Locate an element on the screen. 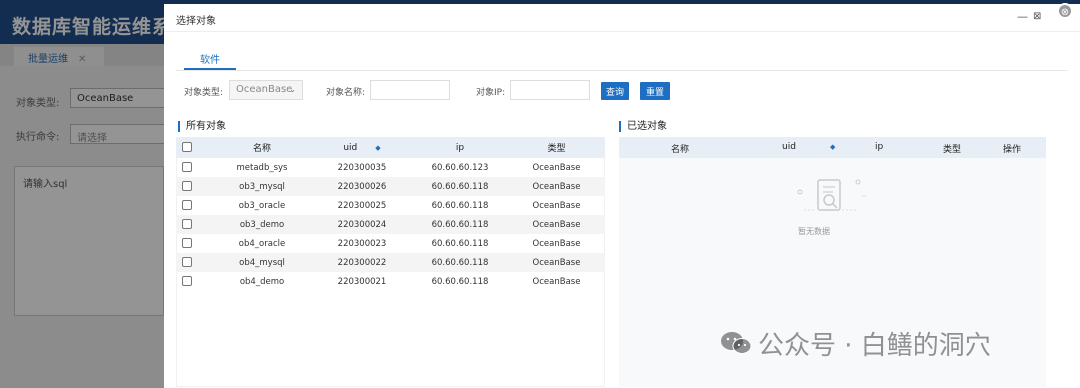 The image size is (1080, 388). filter-name-input is located at coordinates (410, 90).